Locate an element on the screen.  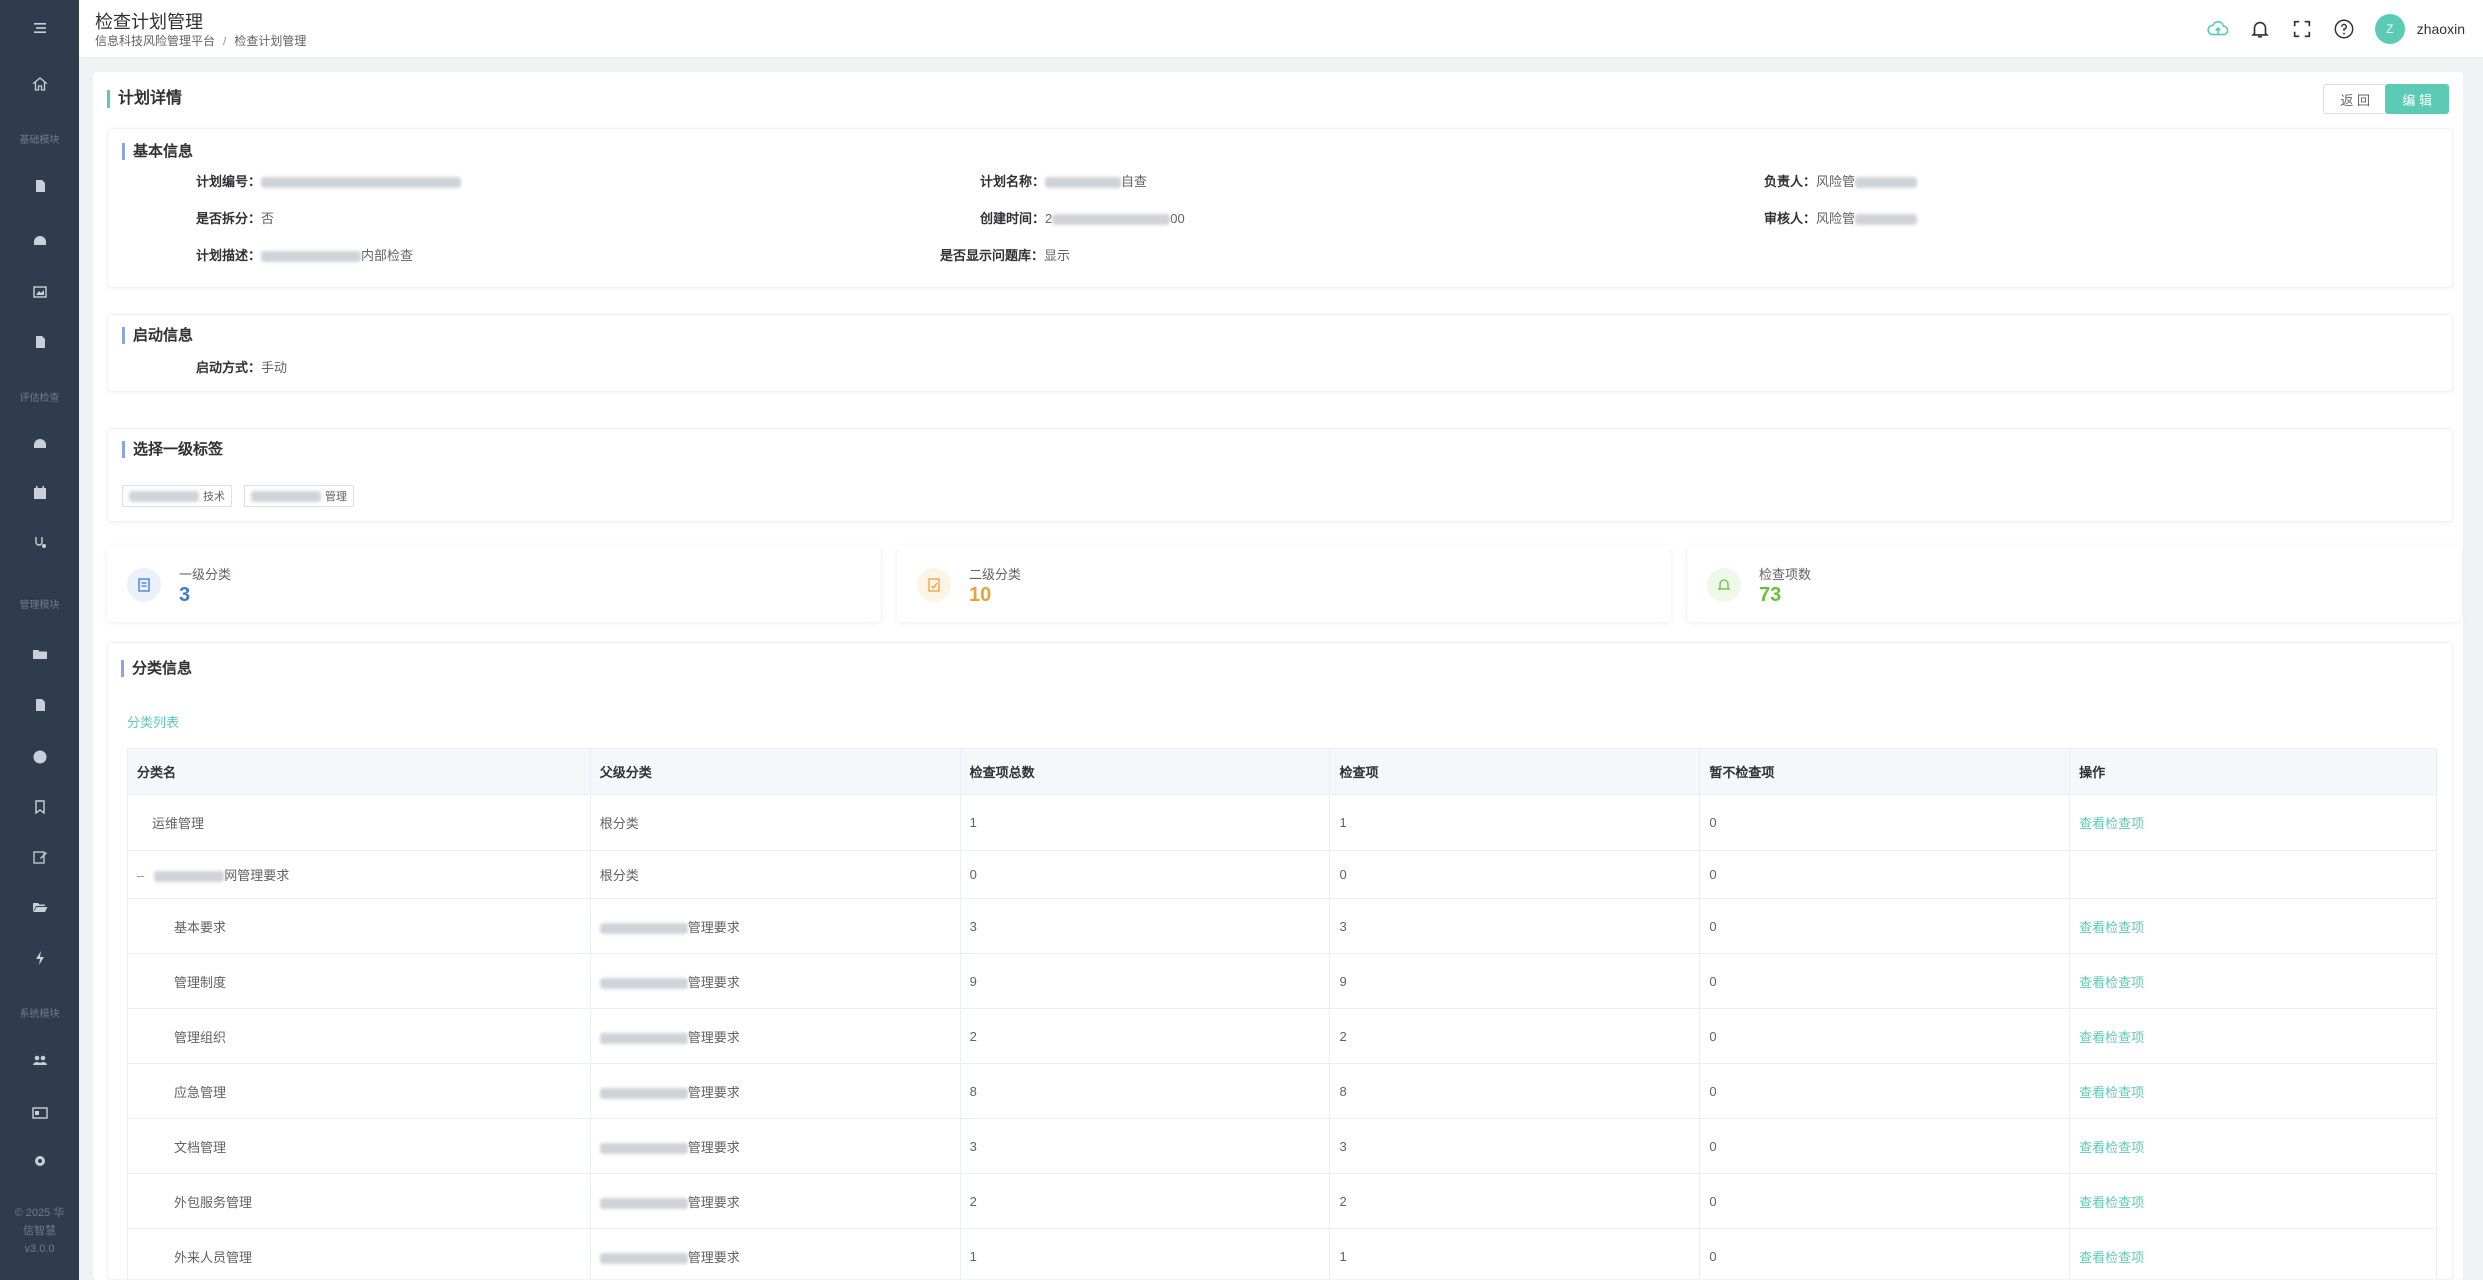
col-header: 操作 is located at coordinates (2253, 771).